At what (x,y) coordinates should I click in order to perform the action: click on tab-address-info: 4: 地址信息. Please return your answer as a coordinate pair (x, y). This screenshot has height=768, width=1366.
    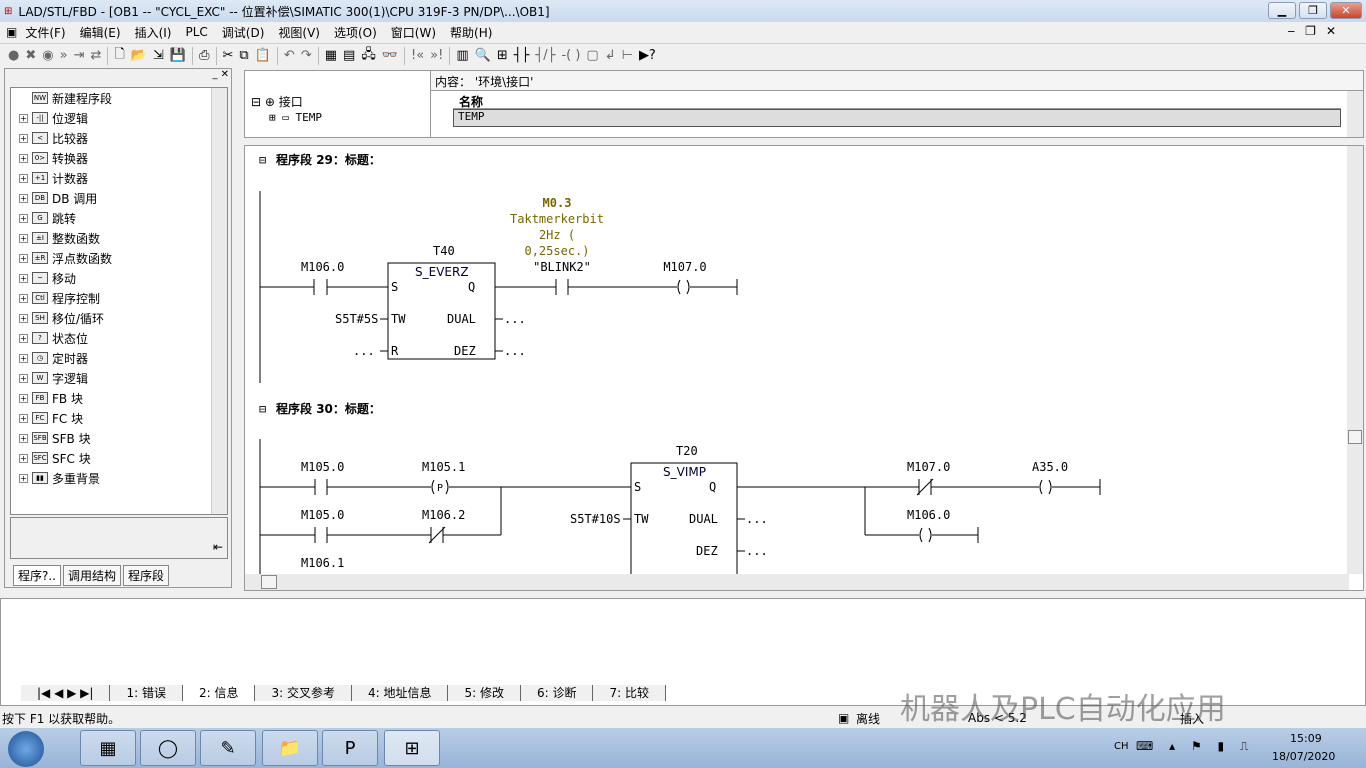
    Looking at the image, I should click on (400, 693).